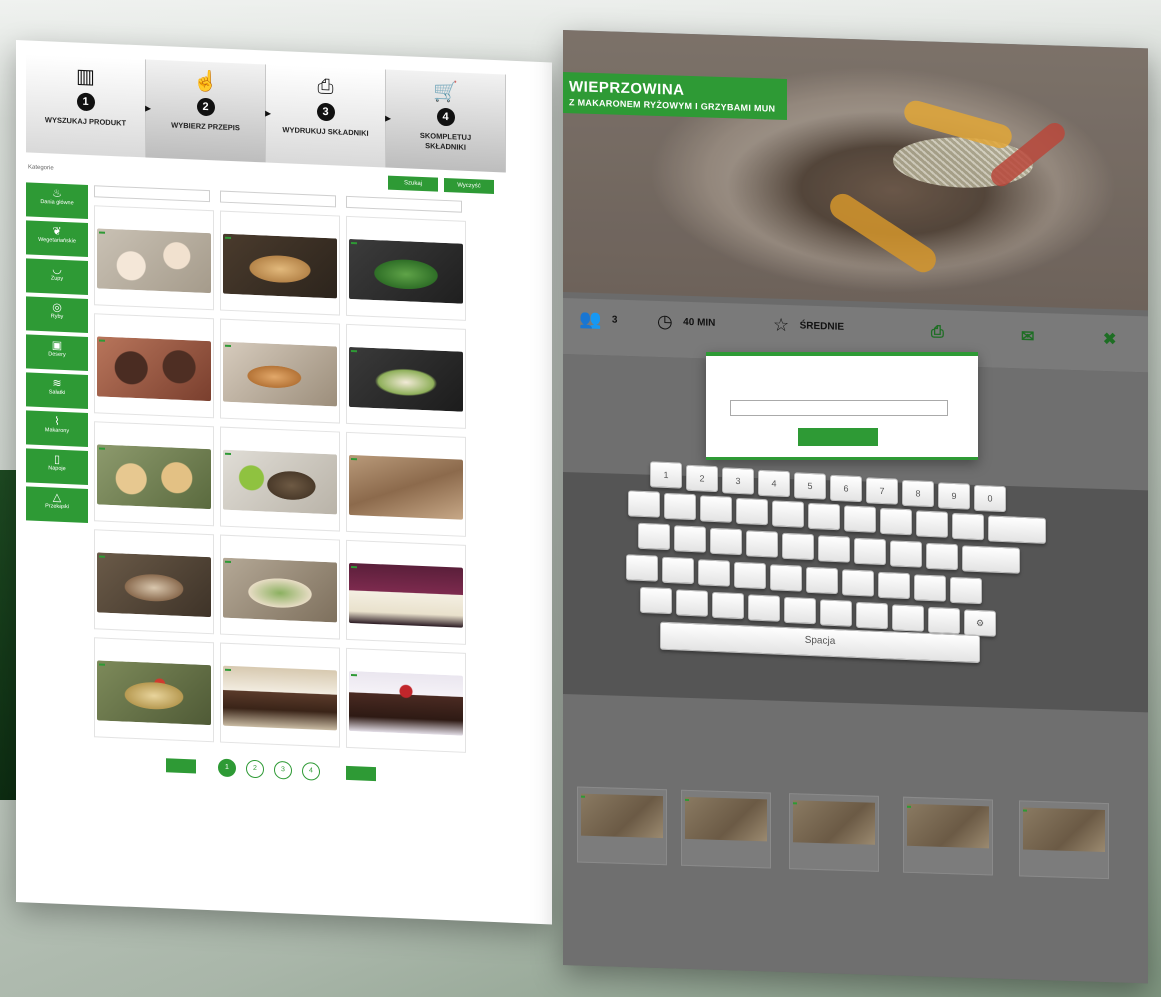 The width and height of the screenshot is (1161, 997). What do you see at coordinates (57, 353) in the screenshot?
I see `sidebar-item: ▣ Desery` at bounding box center [57, 353].